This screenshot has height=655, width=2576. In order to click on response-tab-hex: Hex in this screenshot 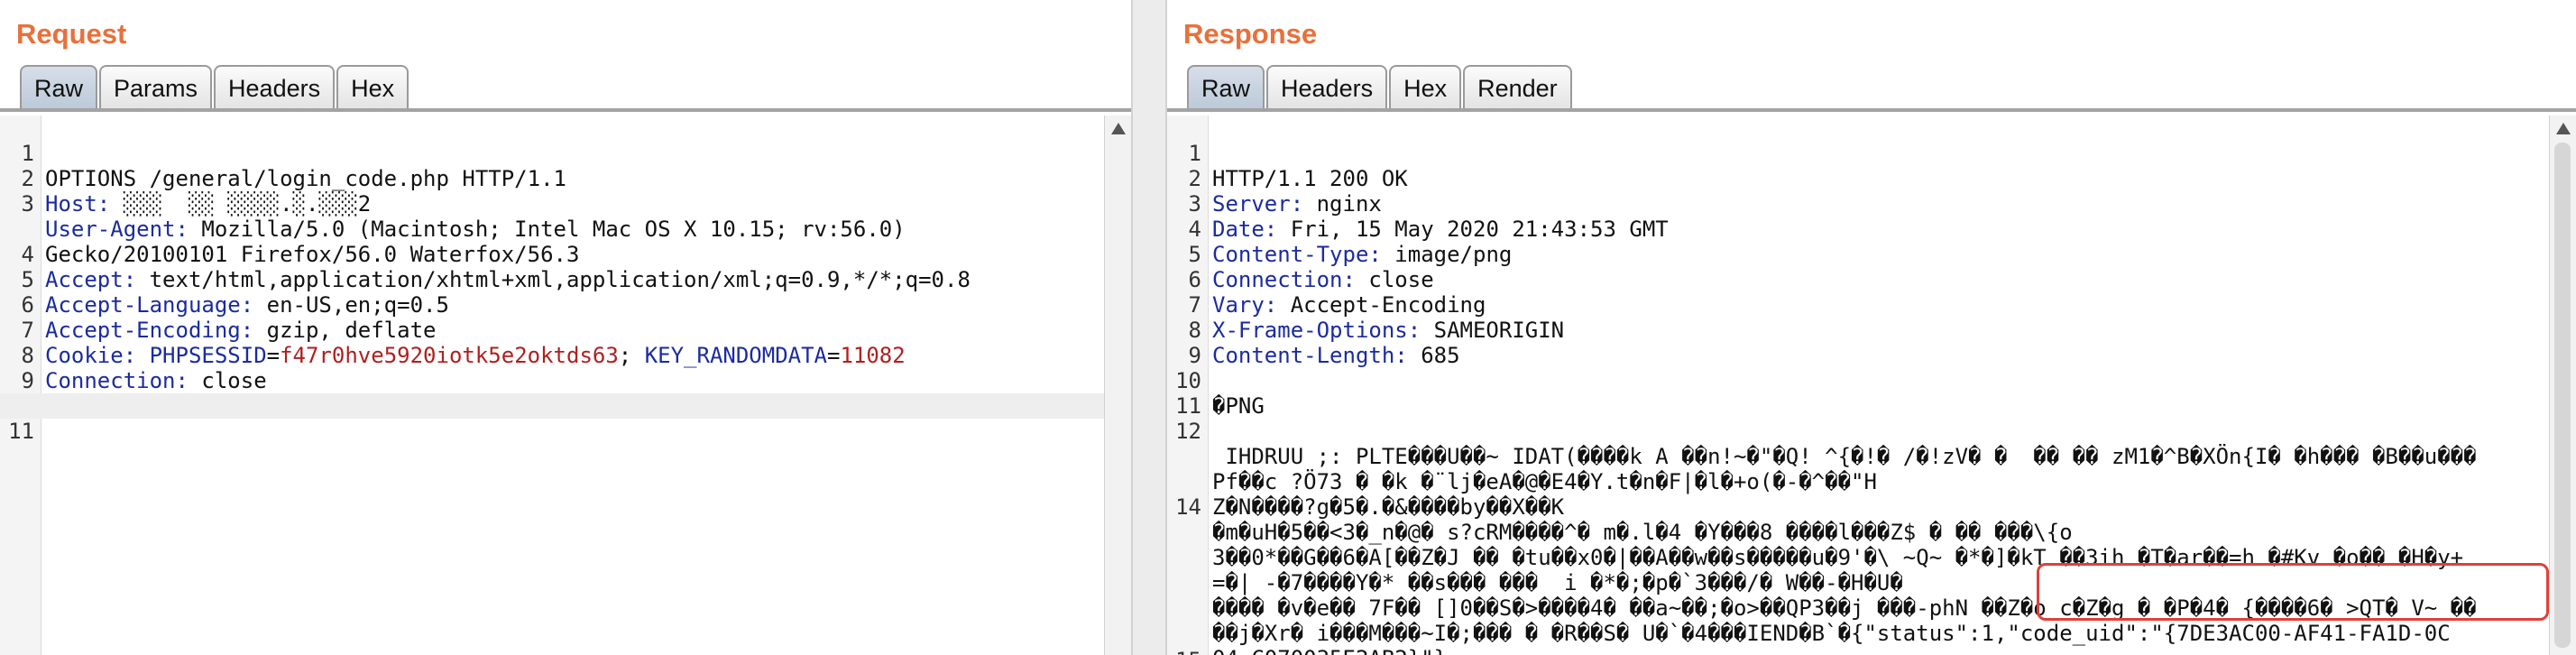, I will do `click(1425, 87)`.